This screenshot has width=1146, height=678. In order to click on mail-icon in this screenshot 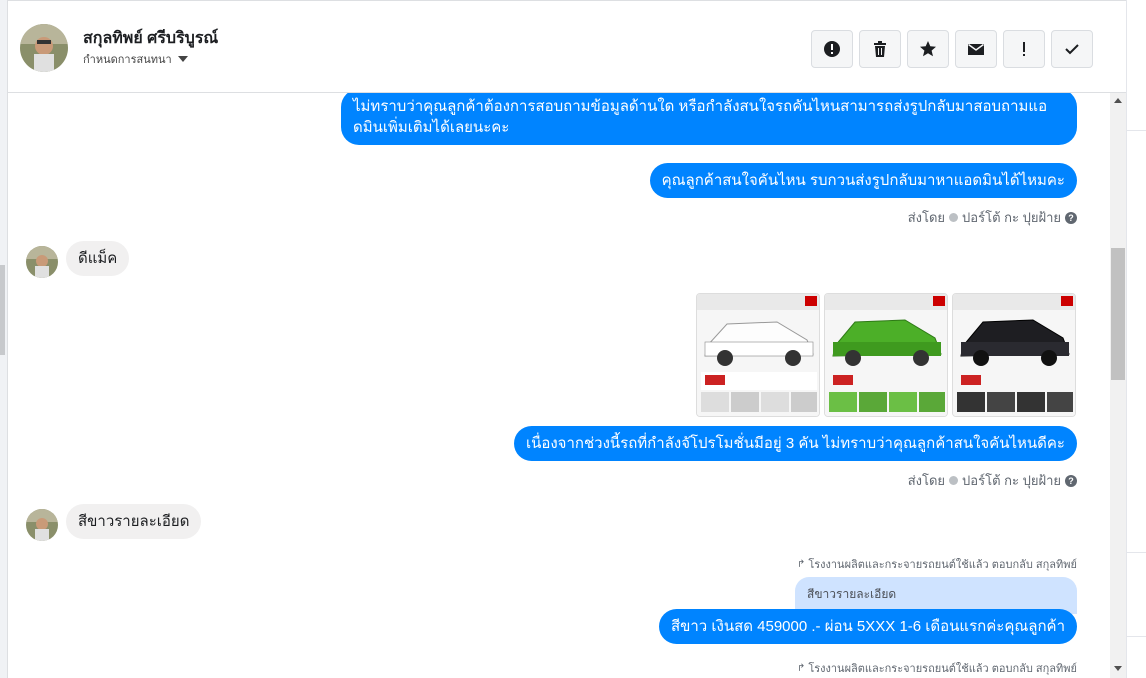, I will do `click(976, 49)`.